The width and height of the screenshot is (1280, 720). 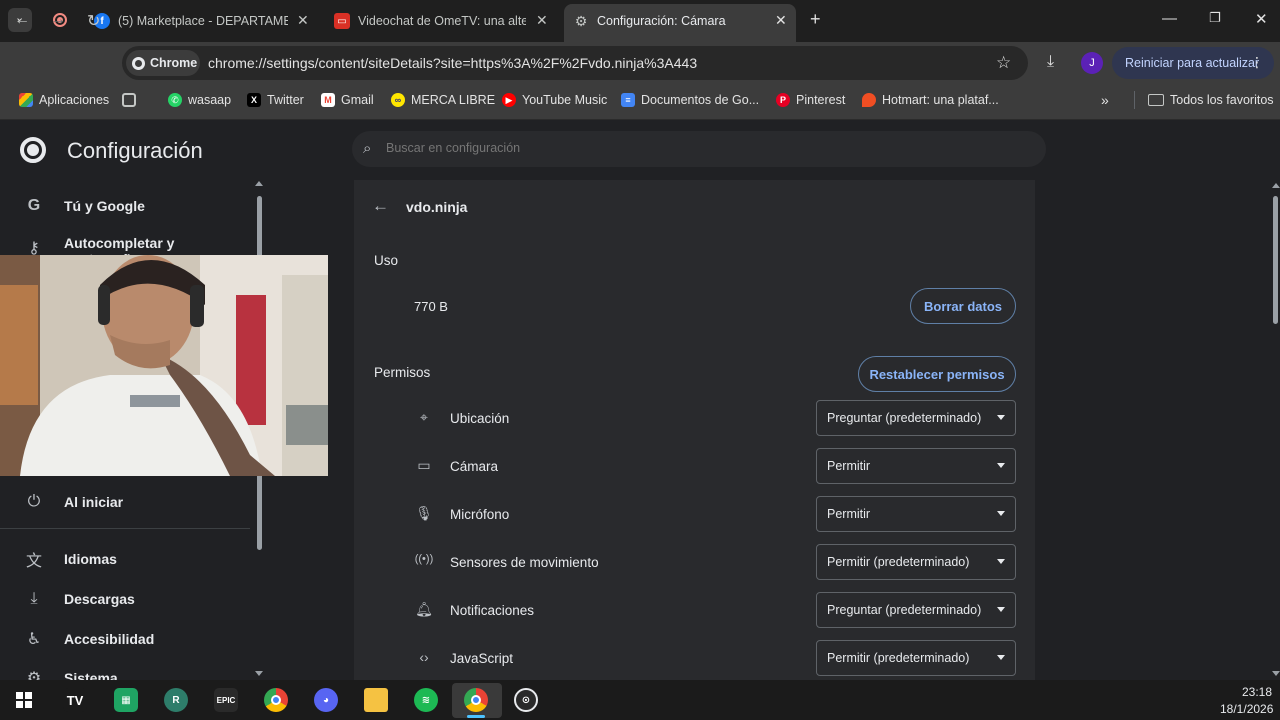 I want to click on spotify-icon: ≋, so click(x=426, y=700).